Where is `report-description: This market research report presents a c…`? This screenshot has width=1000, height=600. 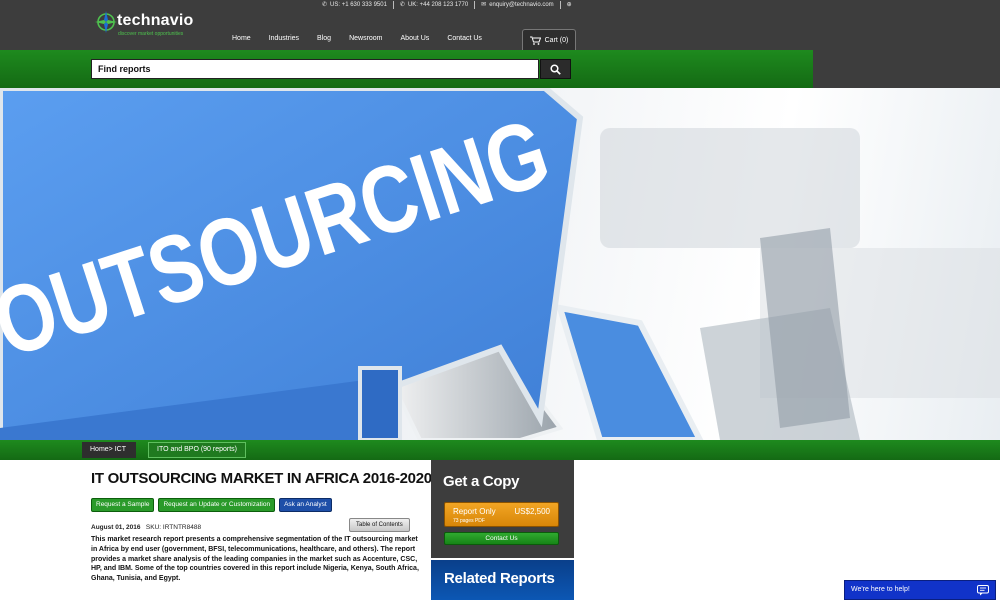
report-description: This market research report presents a c… is located at coordinates (255, 559).